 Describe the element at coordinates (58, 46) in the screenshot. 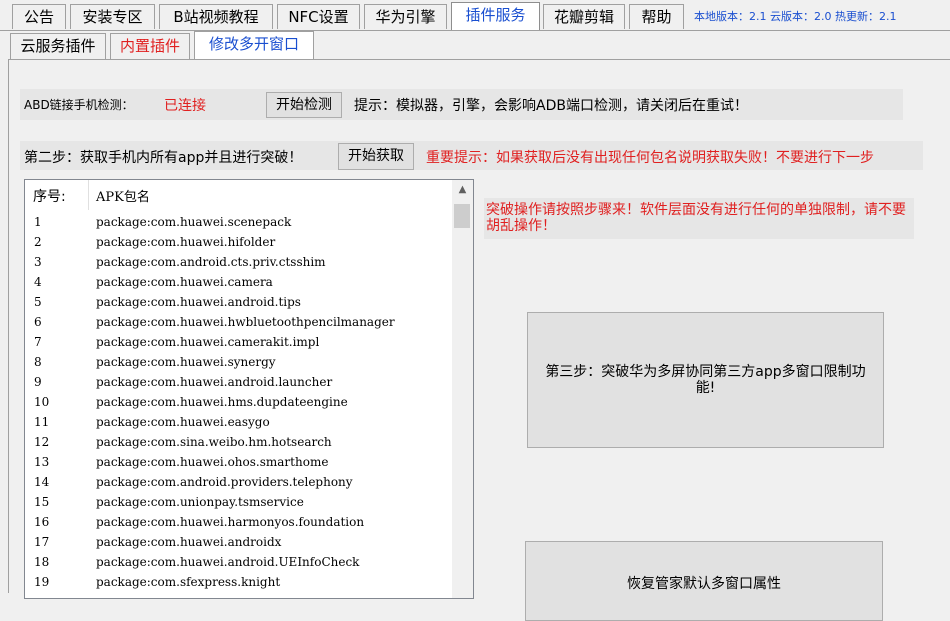

I see `subtab-cloud-plugins: 云服务插件` at that location.